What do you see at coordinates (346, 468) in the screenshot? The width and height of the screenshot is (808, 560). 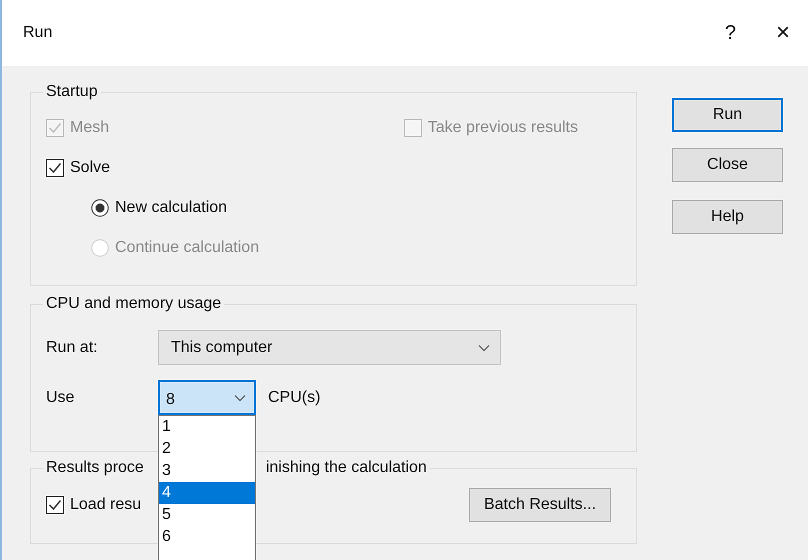 I see `group-label: inishing the calculation` at bounding box center [346, 468].